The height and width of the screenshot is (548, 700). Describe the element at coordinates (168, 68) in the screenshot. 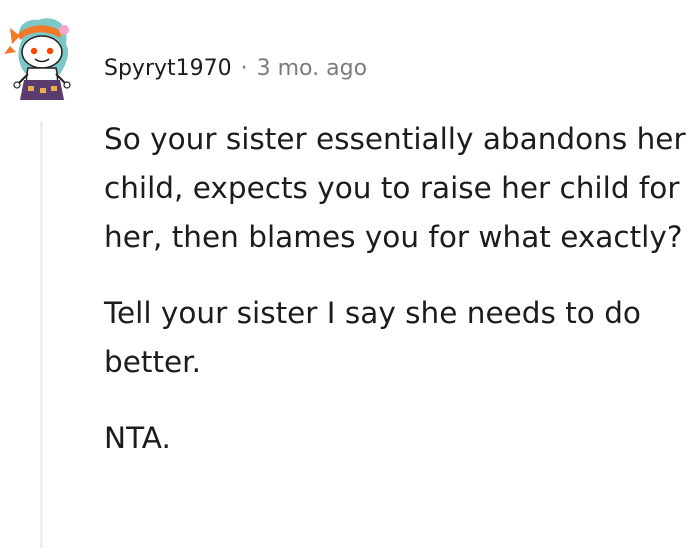

I see `comment-author-link: Spyryt1970` at that location.